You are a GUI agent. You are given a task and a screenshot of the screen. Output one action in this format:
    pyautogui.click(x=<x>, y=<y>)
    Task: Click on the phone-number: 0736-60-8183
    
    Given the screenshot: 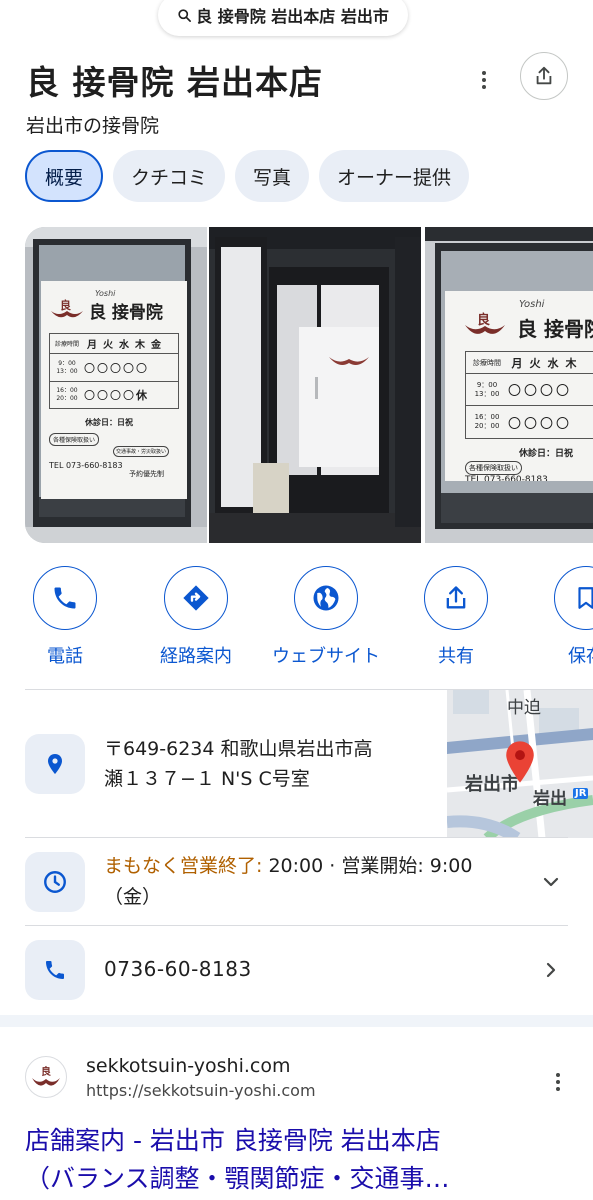 What is the action you would take?
    pyautogui.click(x=178, y=969)
    